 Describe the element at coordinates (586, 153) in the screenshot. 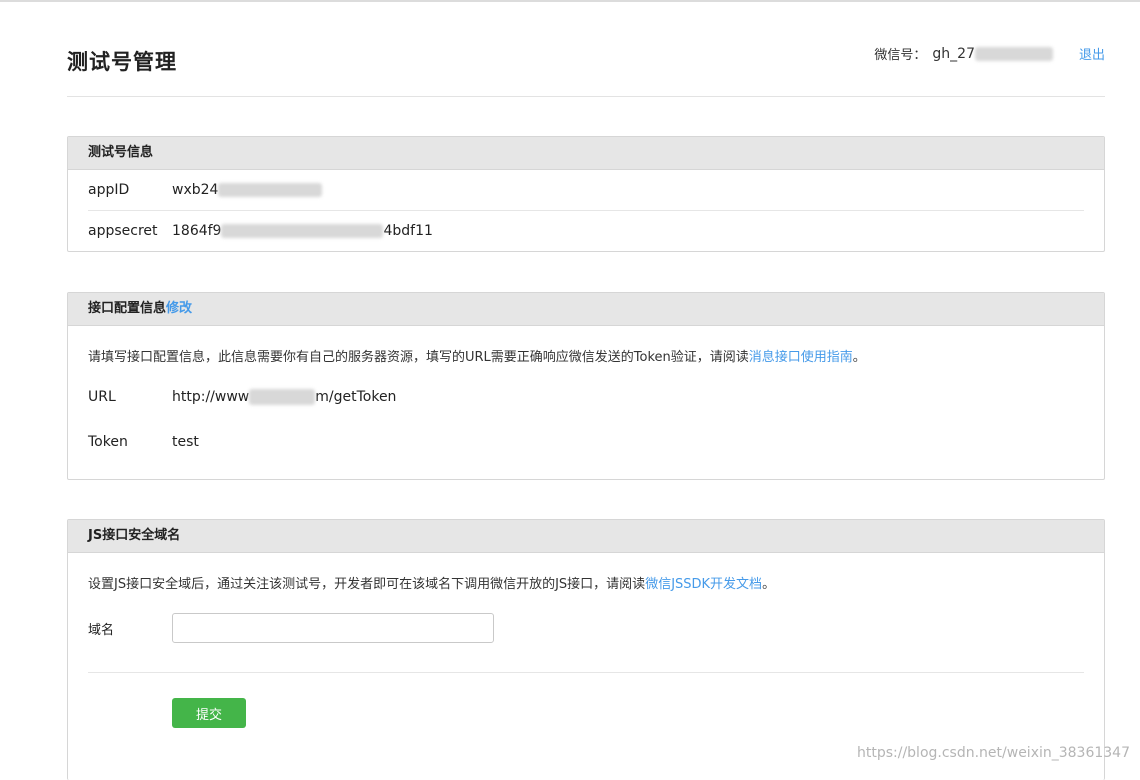

I see `panel-title: 测试号信息` at that location.